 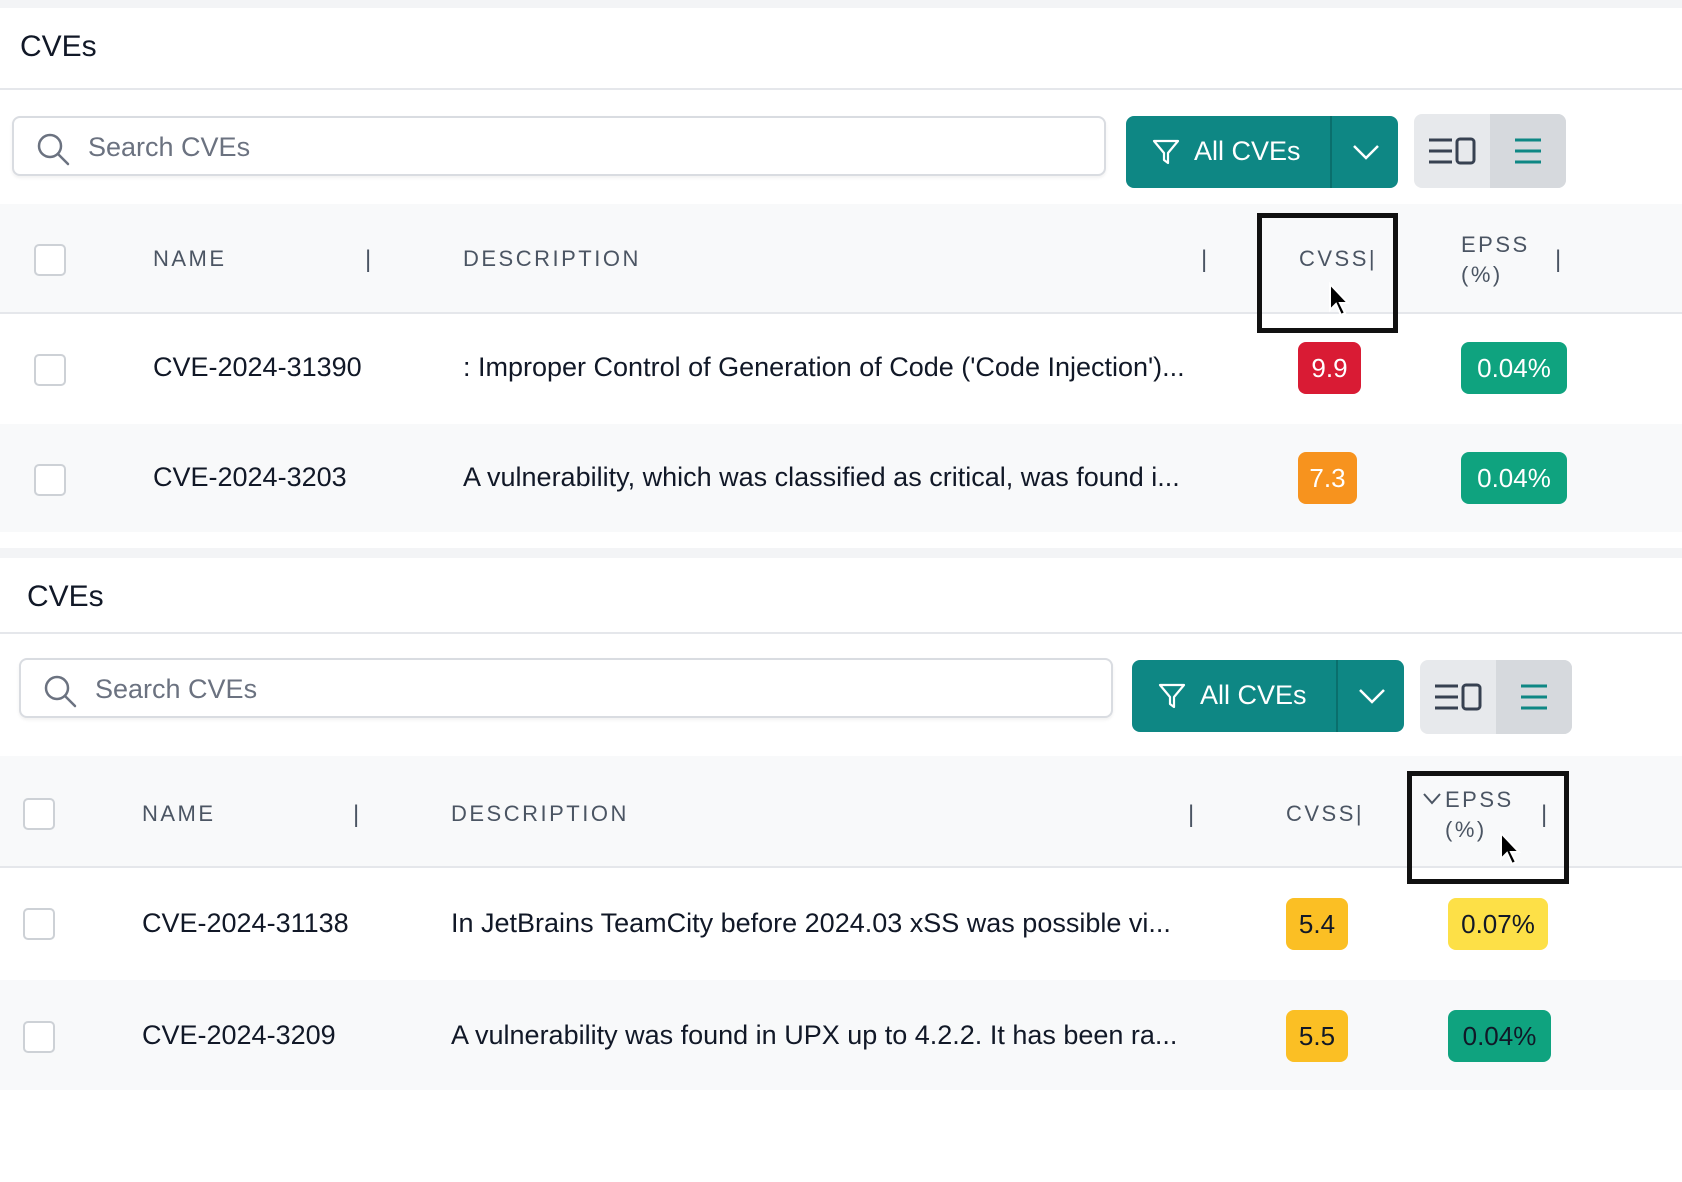 What do you see at coordinates (250, 477) in the screenshot?
I see `cve-name: CVE-2024-3203` at bounding box center [250, 477].